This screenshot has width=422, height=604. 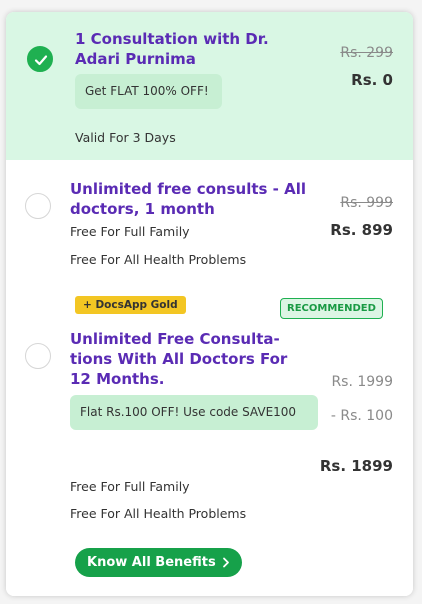 I want to click on plan-price: Rs. 1999, so click(x=362, y=382).